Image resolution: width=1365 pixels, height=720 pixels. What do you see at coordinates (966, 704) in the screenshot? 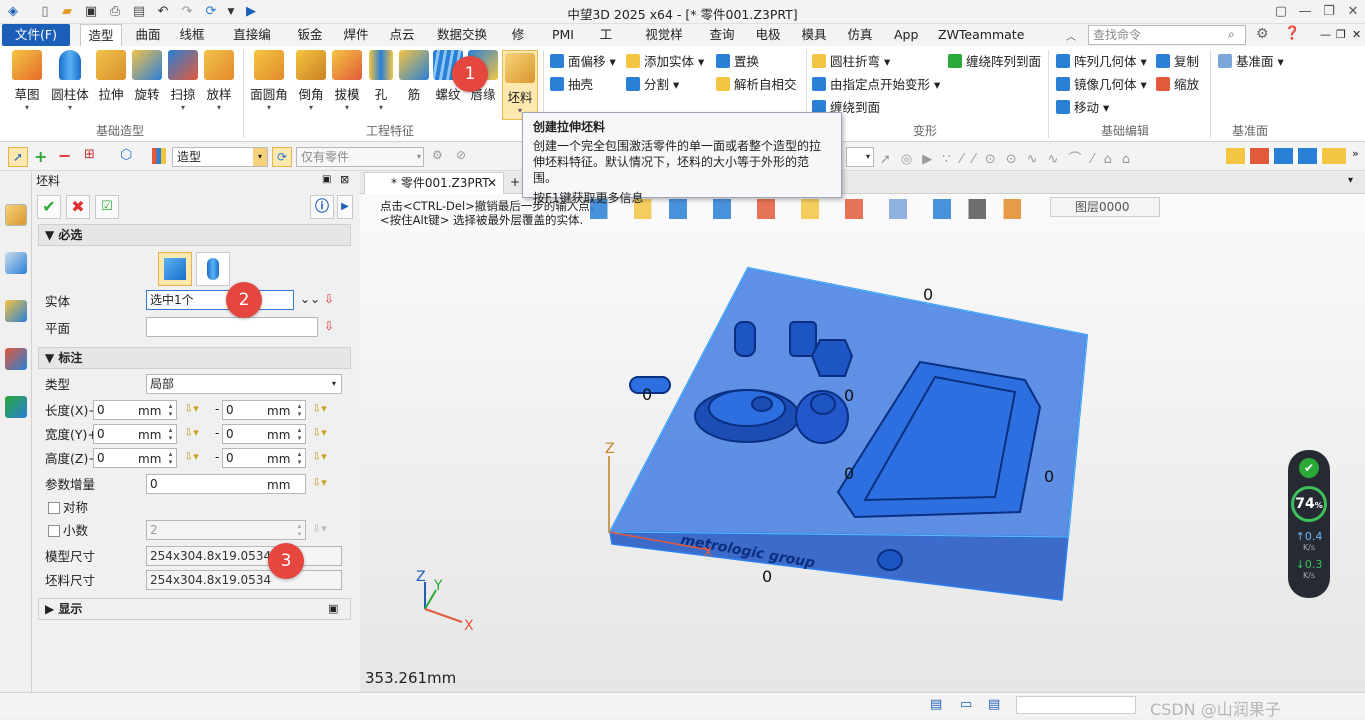
I see `status-icon-2: ▭` at bounding box center [966, 704].